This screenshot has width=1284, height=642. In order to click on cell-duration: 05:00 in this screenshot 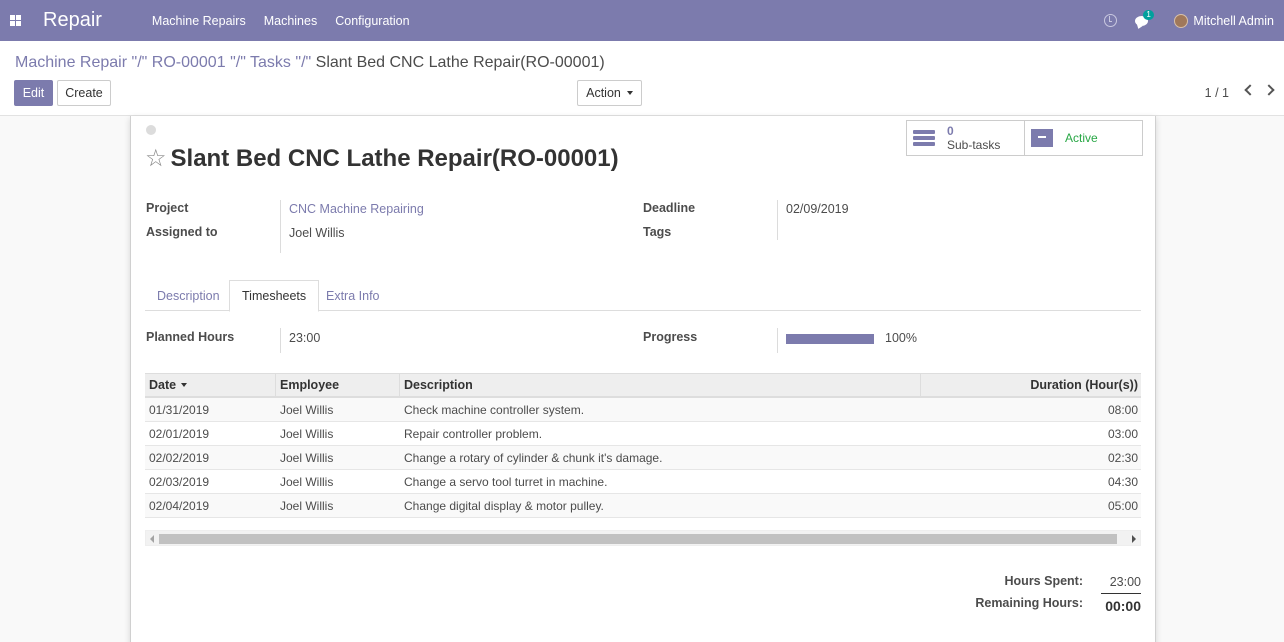, I will do `click(1122, 505)`.